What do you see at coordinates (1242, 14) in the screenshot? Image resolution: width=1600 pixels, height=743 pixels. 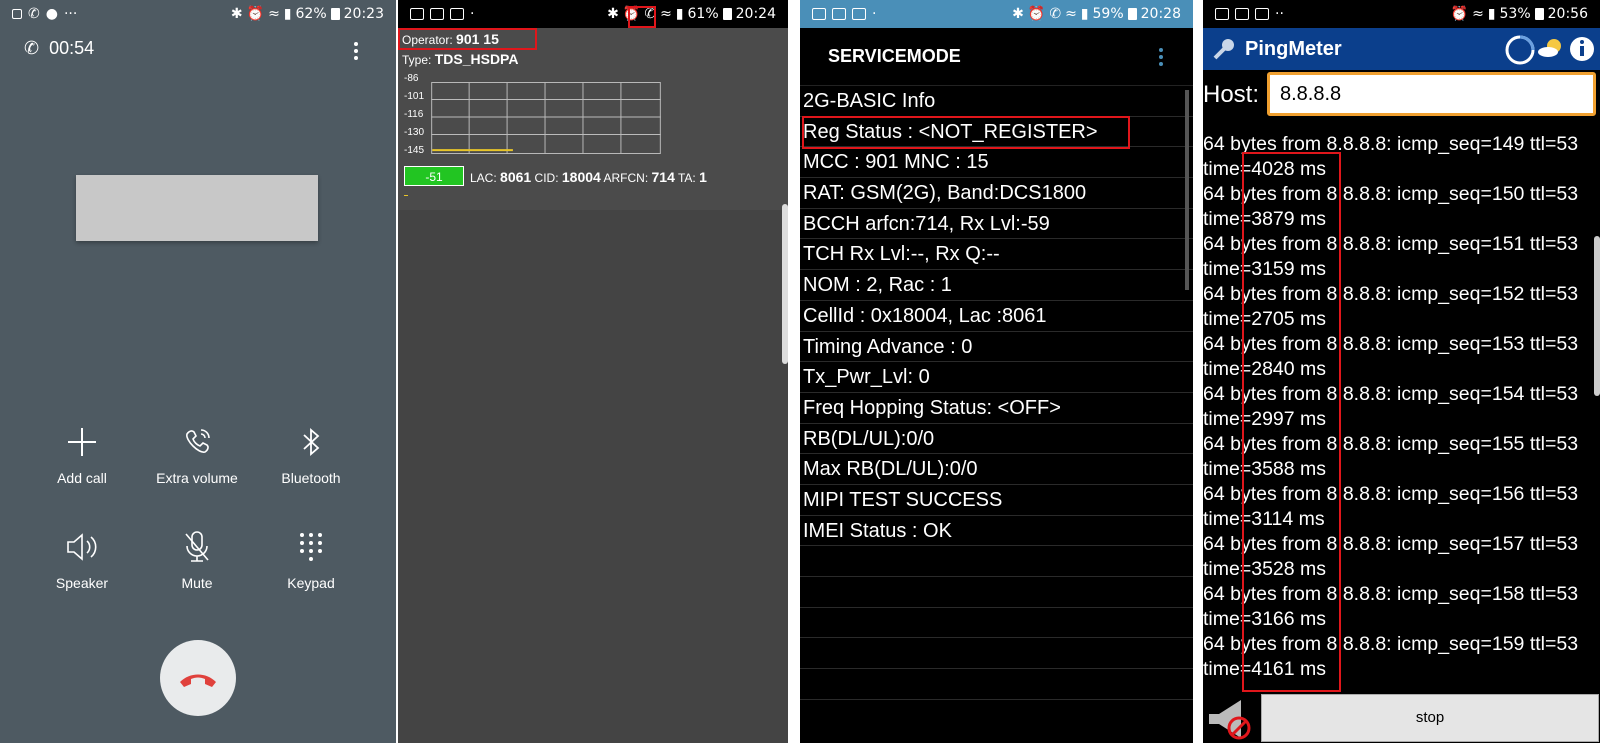 I see `app-notification-icon` at bounding box center [1242, 14].